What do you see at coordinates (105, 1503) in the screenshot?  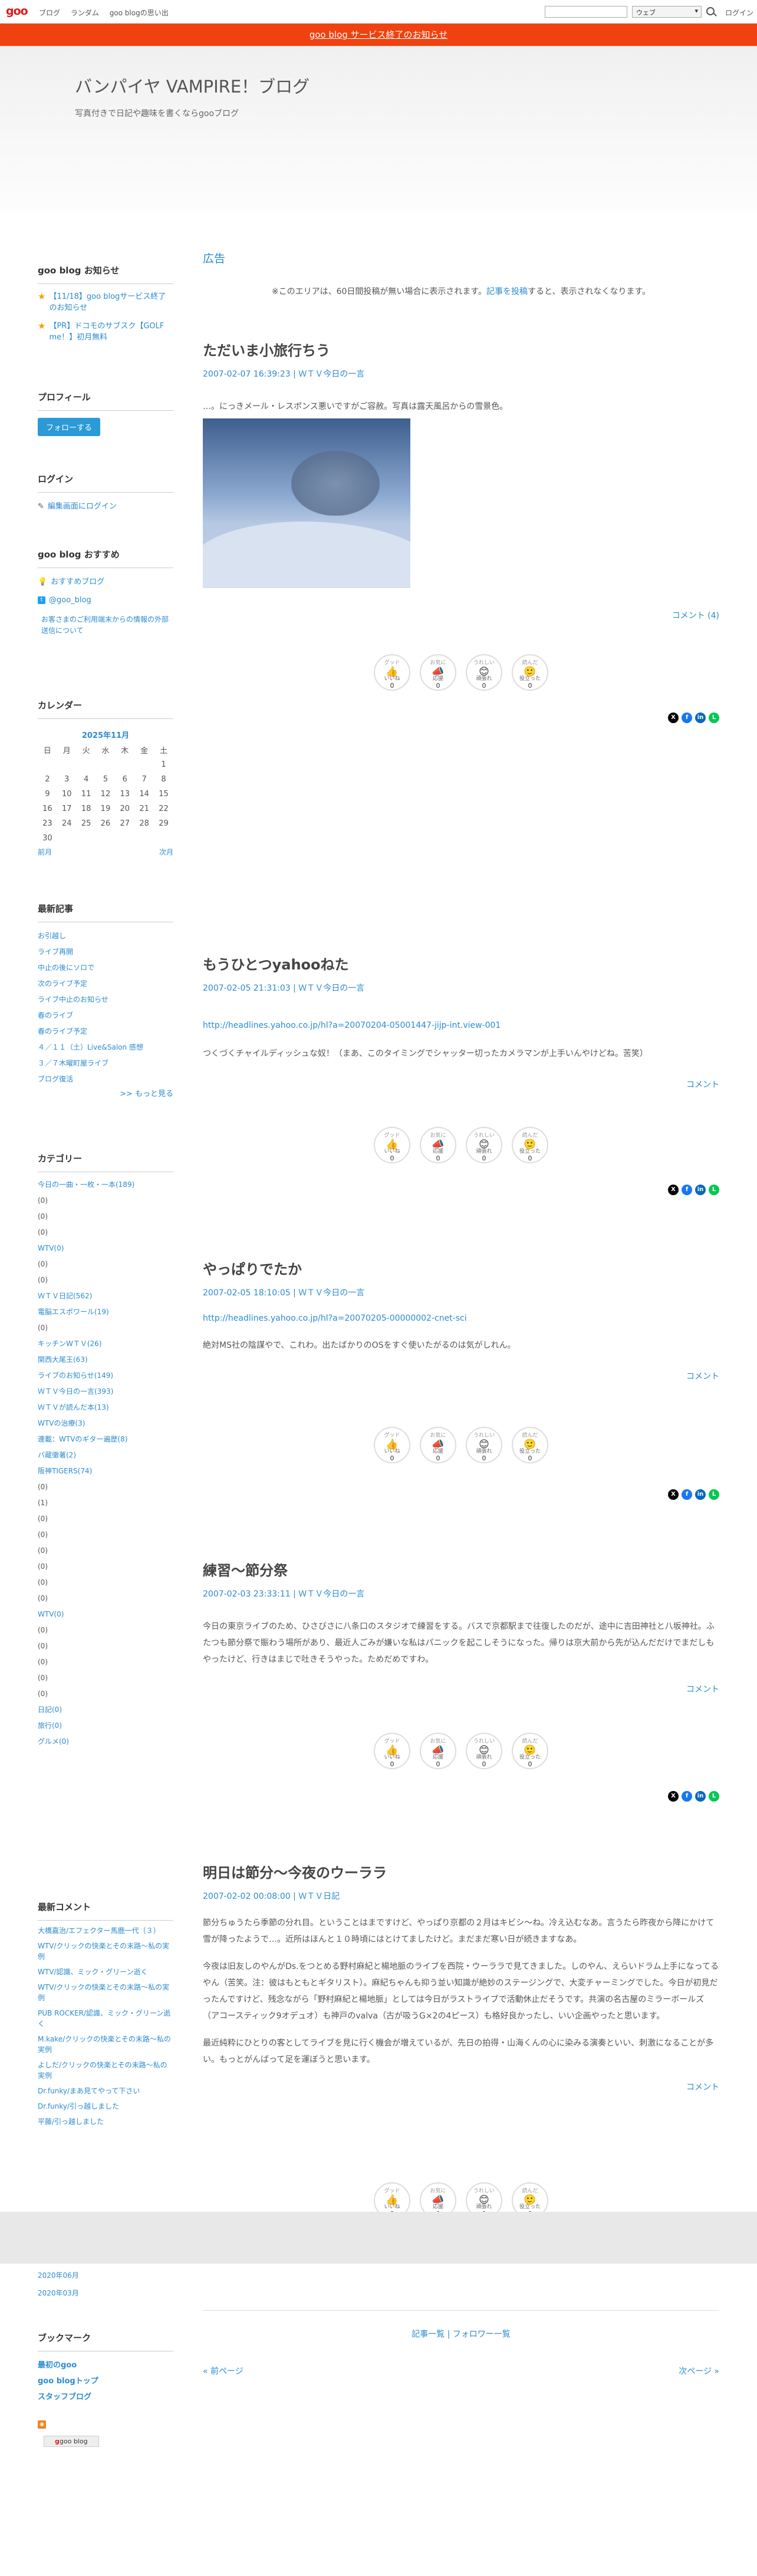 I see `category-link: (1)` at bounding box center [105, 1503].